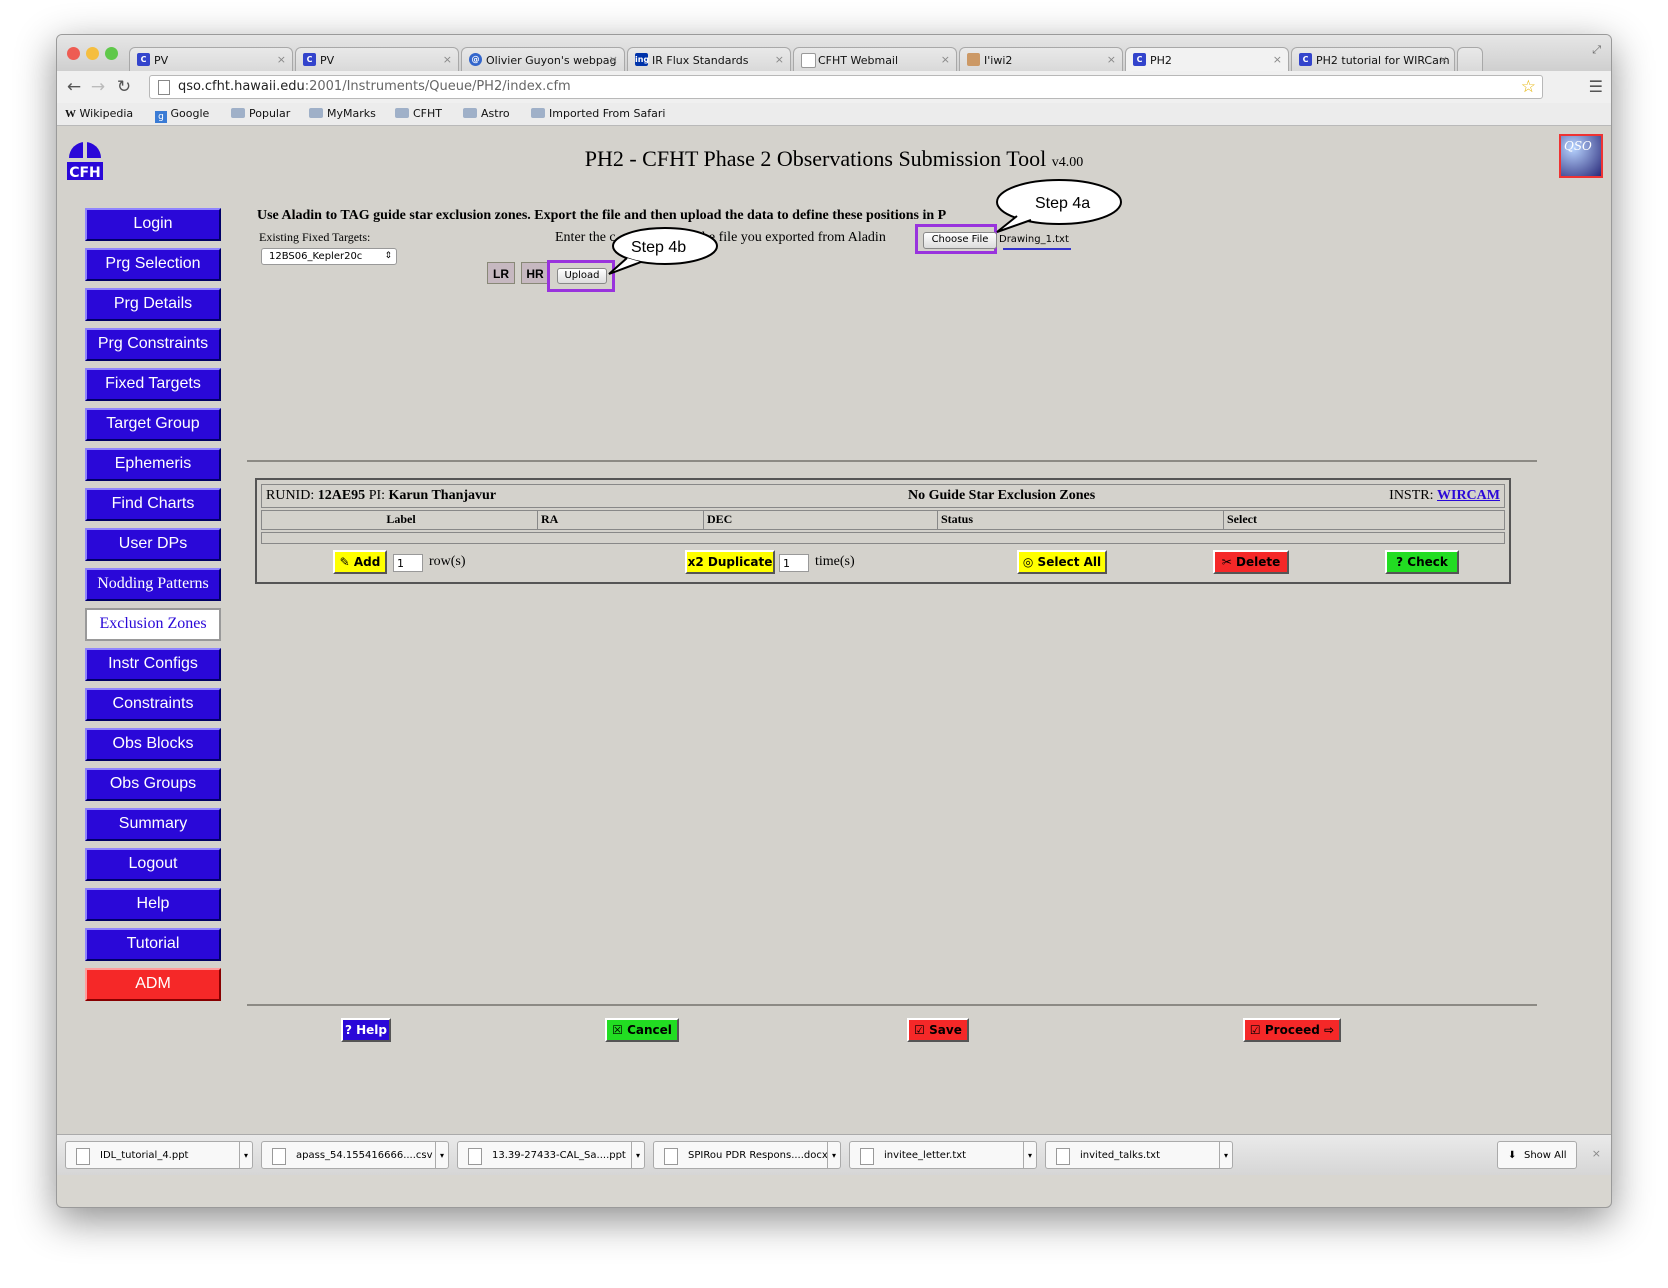 Image resolution: width=1668 pixels, height=1288 pixels. Describe the element at coordinates (1596, 50) in the screenshot. I see `fullscreen-icon: ⤢` at that location.